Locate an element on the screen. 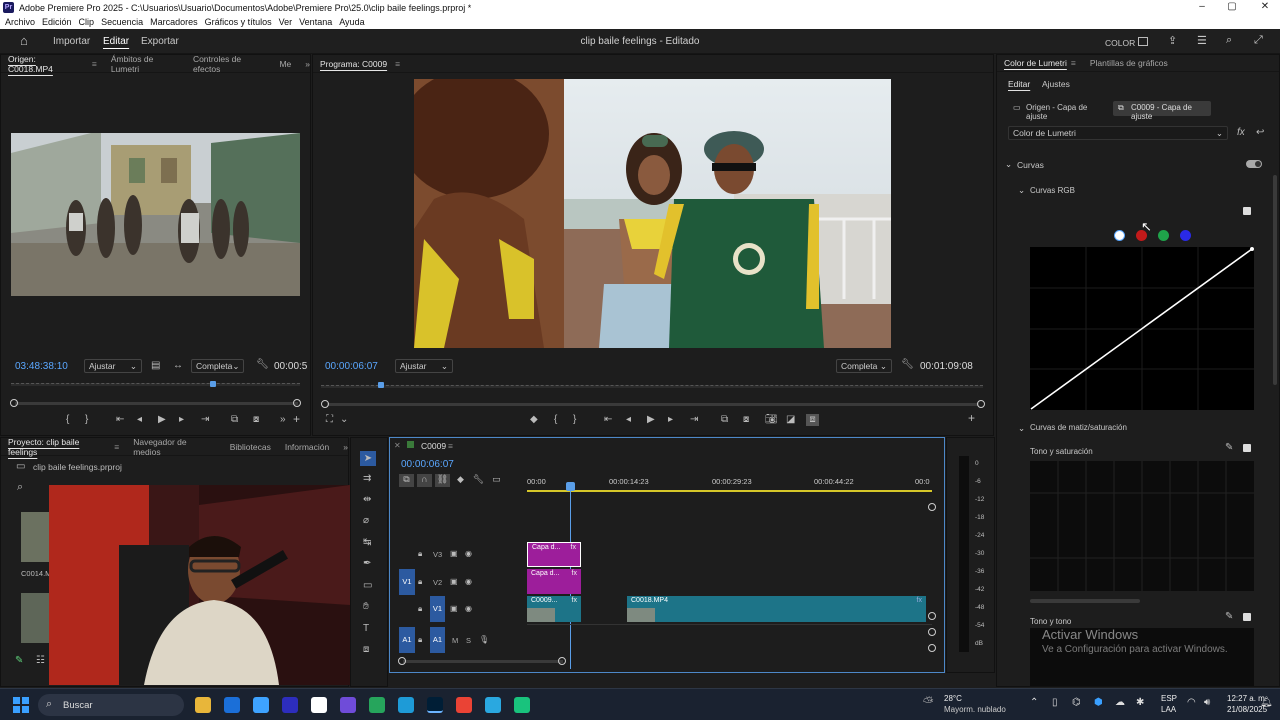 The height and width of the screenshot is (720, 1280). hand-tool-icon: ✋︎ is located at coordinates (366, 607).